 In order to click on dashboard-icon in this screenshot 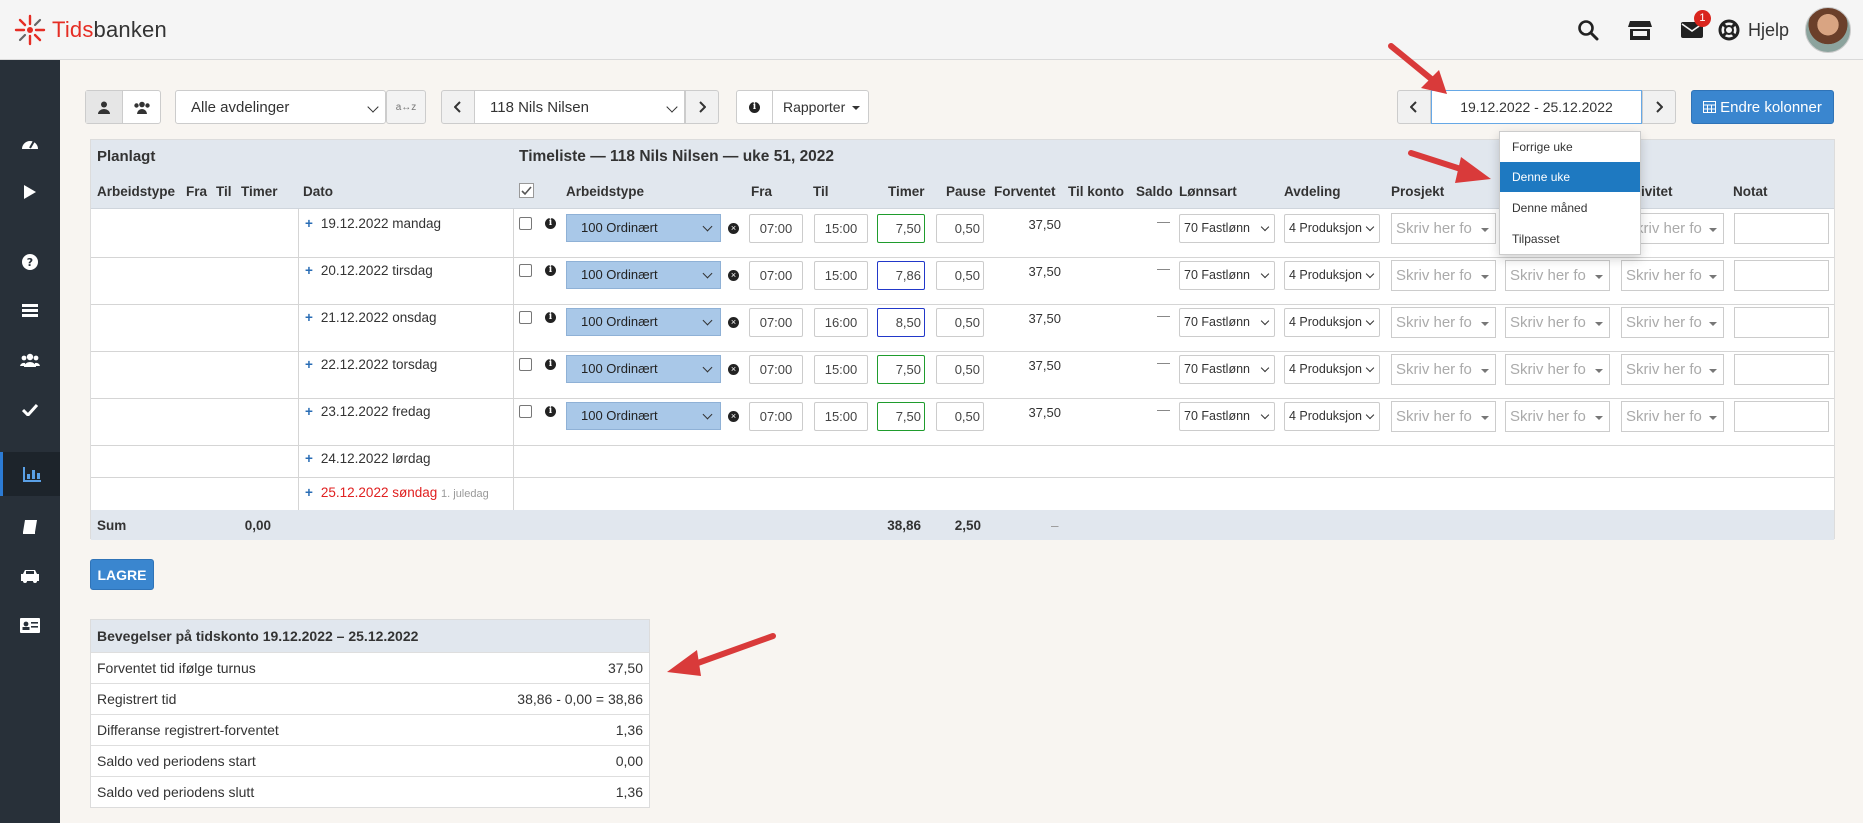, I will do `click(30, 143)`.